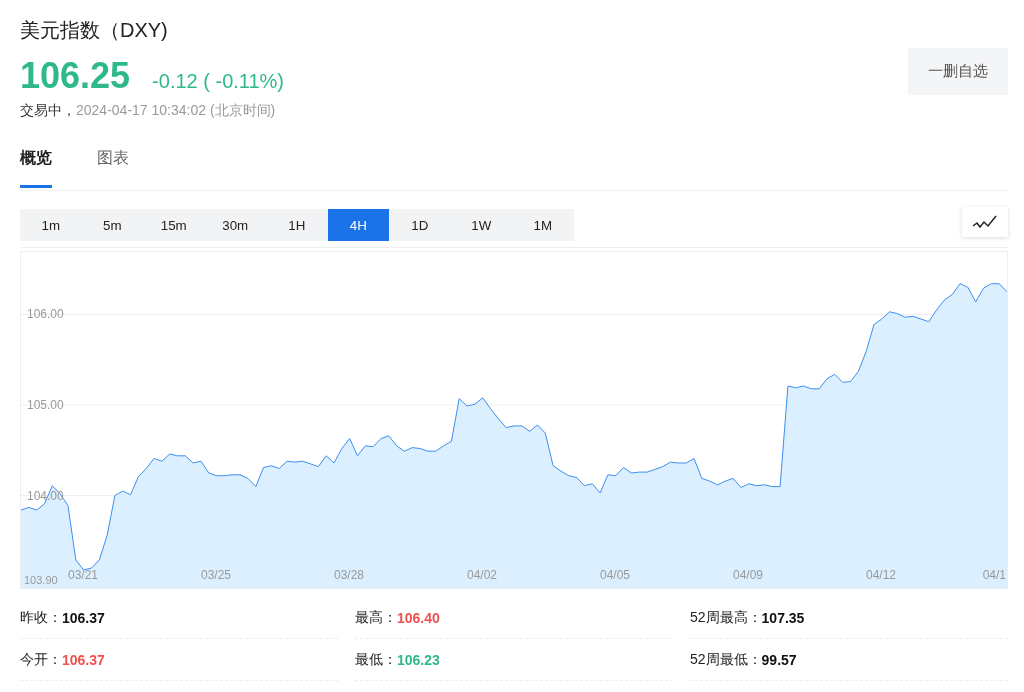 This screenshot has height=692, width=1024. I want to click on period-button: 4H, so click(358, 225).